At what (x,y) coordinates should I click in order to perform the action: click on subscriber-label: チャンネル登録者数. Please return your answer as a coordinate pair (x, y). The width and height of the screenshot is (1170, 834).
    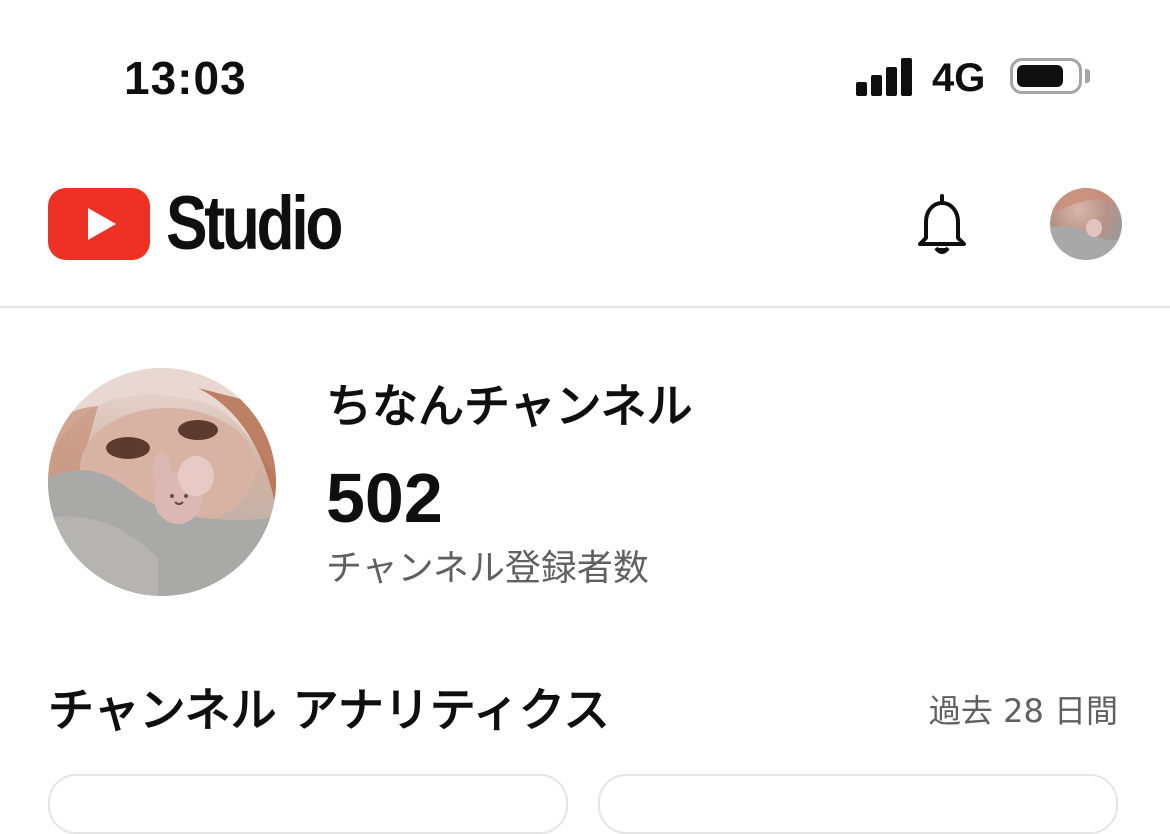
    Looking at the image, I should click on (487, 568).